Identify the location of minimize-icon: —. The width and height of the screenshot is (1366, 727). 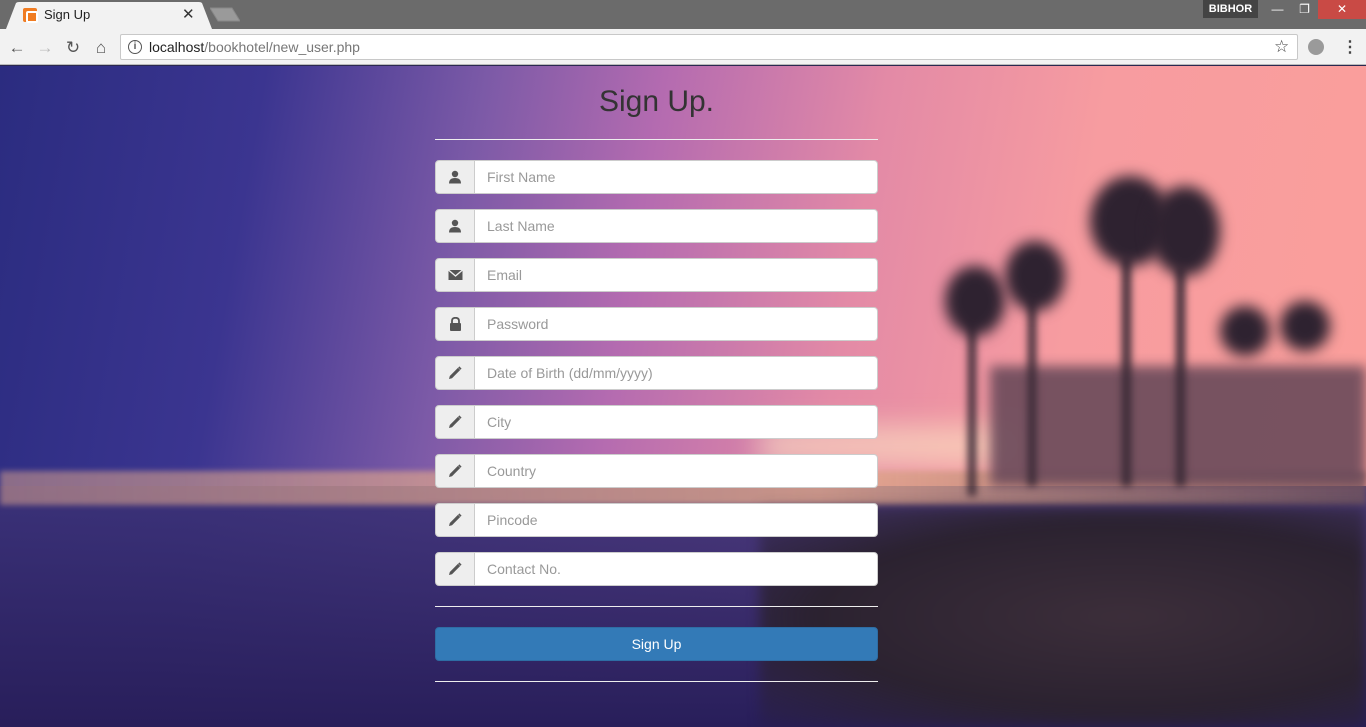
(1277, 9).